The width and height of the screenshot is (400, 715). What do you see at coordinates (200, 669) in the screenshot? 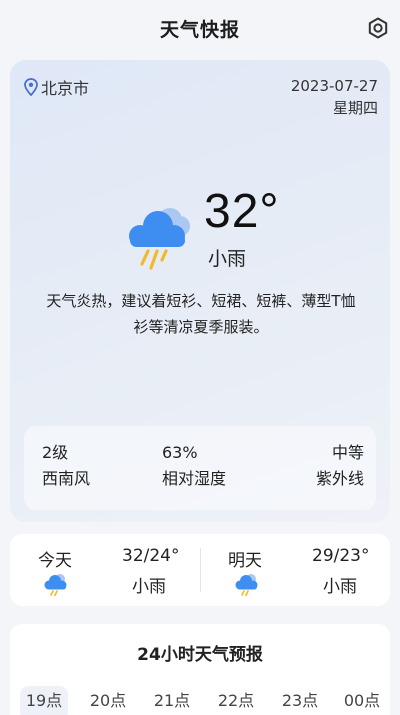
I see `hourly-forecast-card: 24小时天气预报 19点 20点 21点 22点 23点 00点` at bounding box center [200, 669].